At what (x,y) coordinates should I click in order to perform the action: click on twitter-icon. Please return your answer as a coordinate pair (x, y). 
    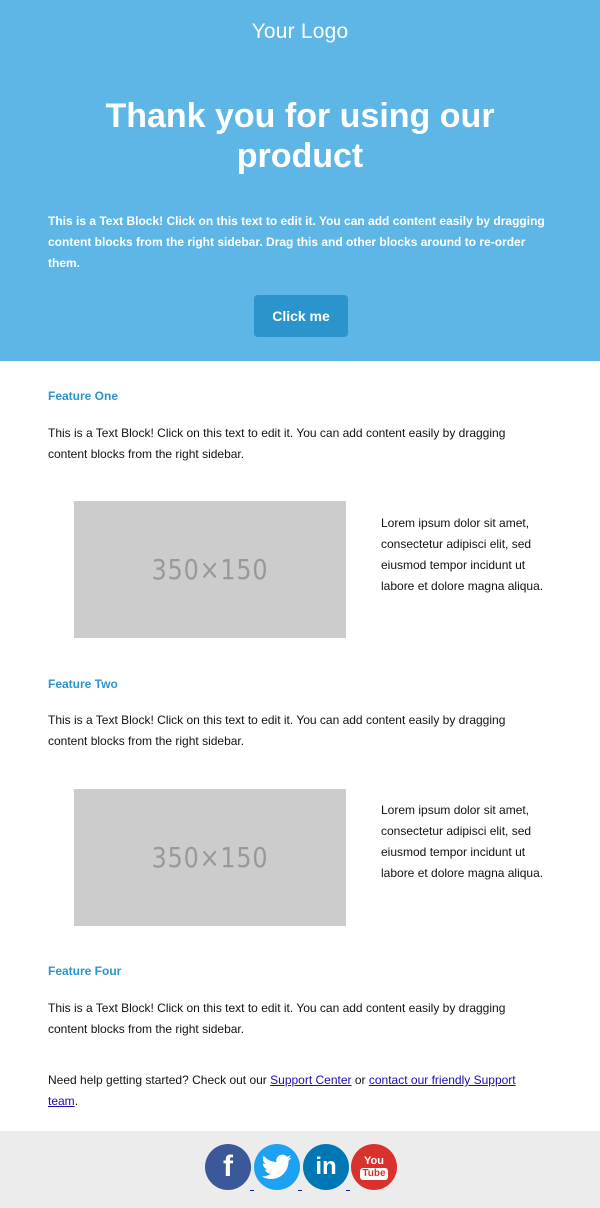
    Looking at the image, I should click on (277, 1167).